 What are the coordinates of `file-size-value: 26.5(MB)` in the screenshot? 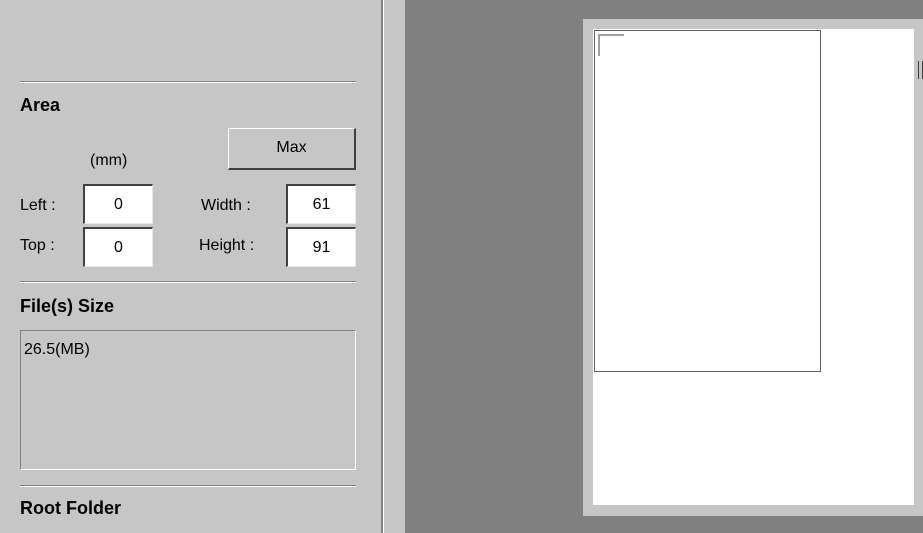 It's located at (57, 349).